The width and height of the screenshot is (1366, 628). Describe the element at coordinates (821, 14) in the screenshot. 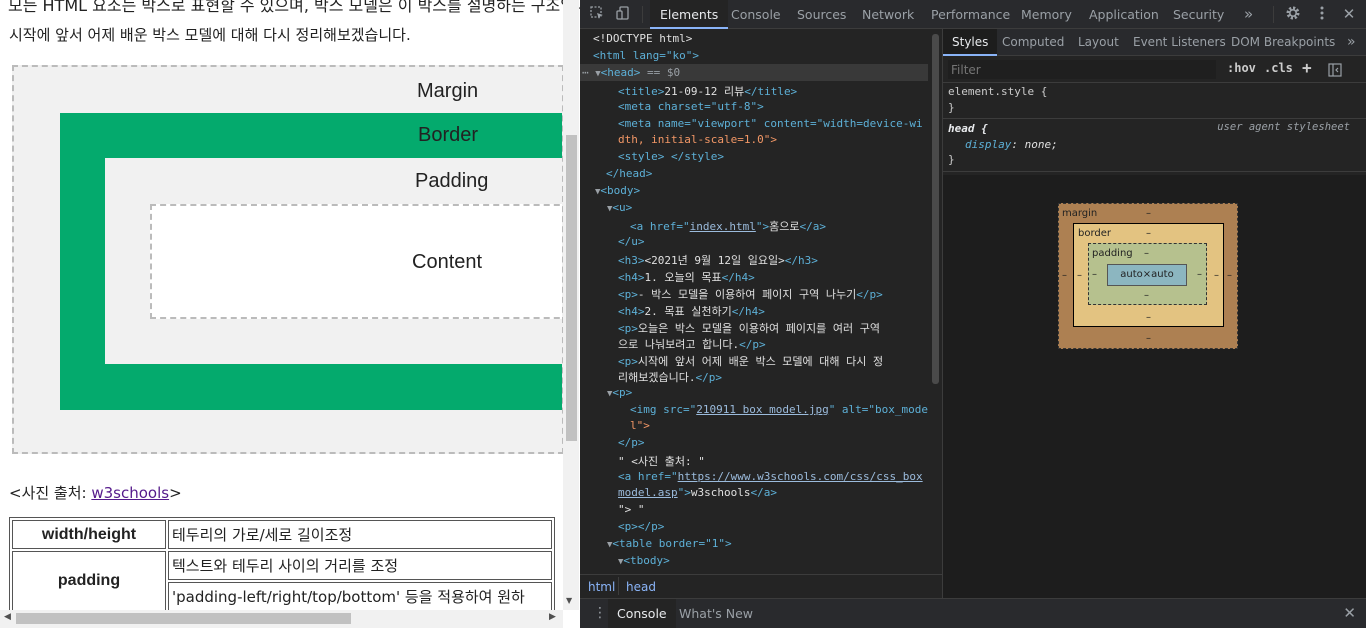

I see `tab-sources: Sources` at that location.